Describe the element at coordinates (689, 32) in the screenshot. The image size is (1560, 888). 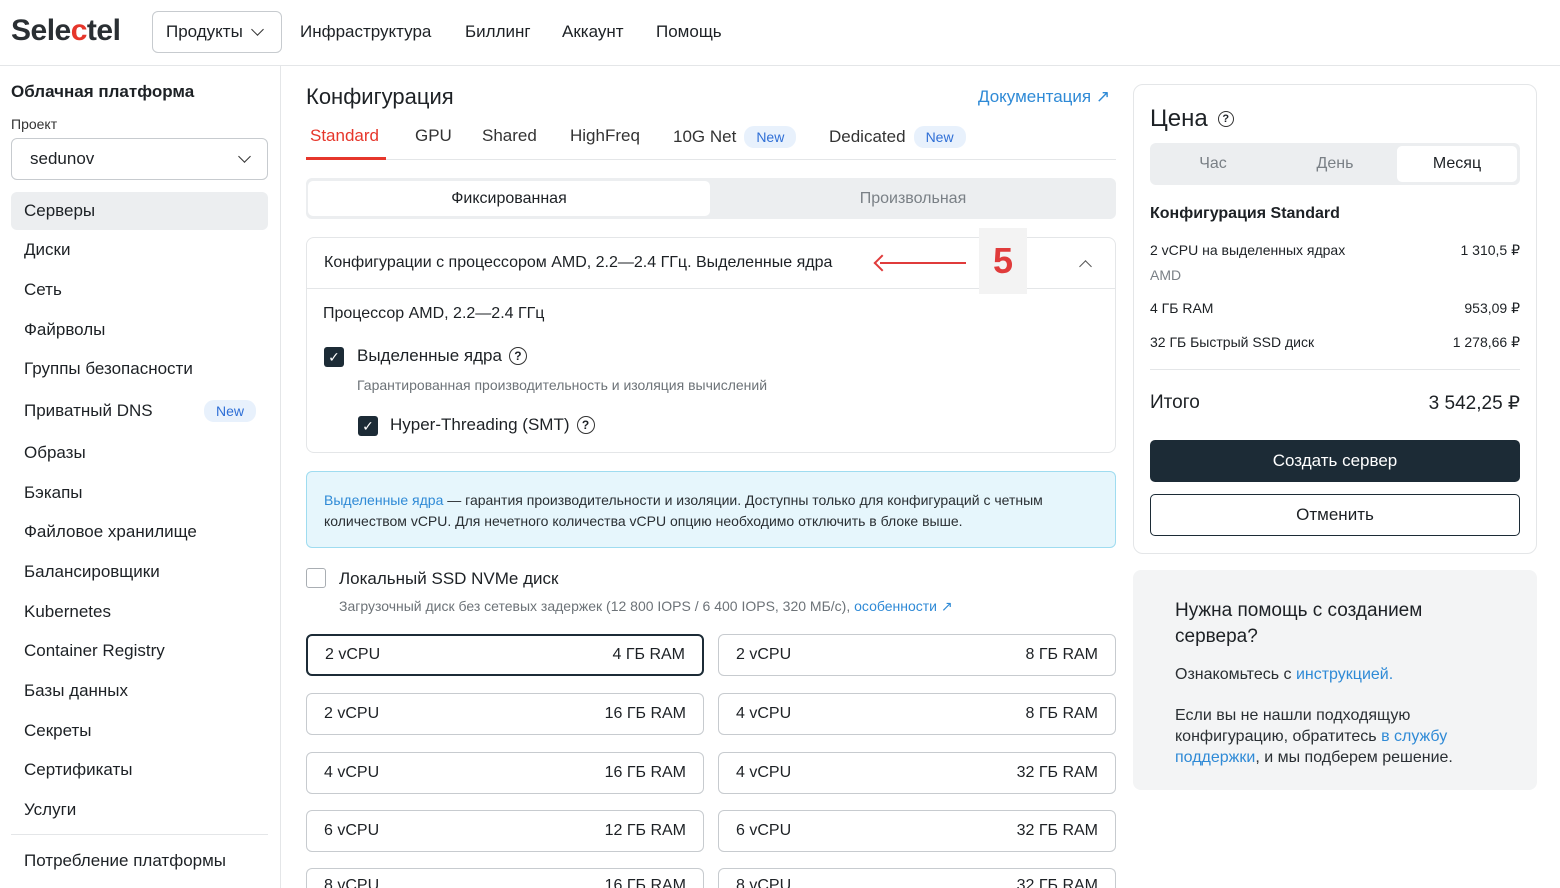
I see `nav-help: Помощь` at that location.